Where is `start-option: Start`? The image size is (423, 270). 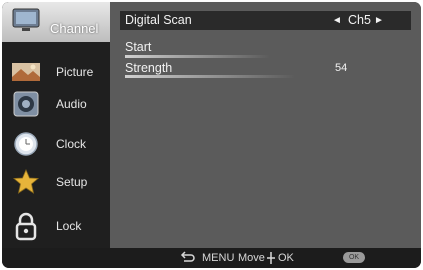 start-option: Start is located at coordinates (138, 47).